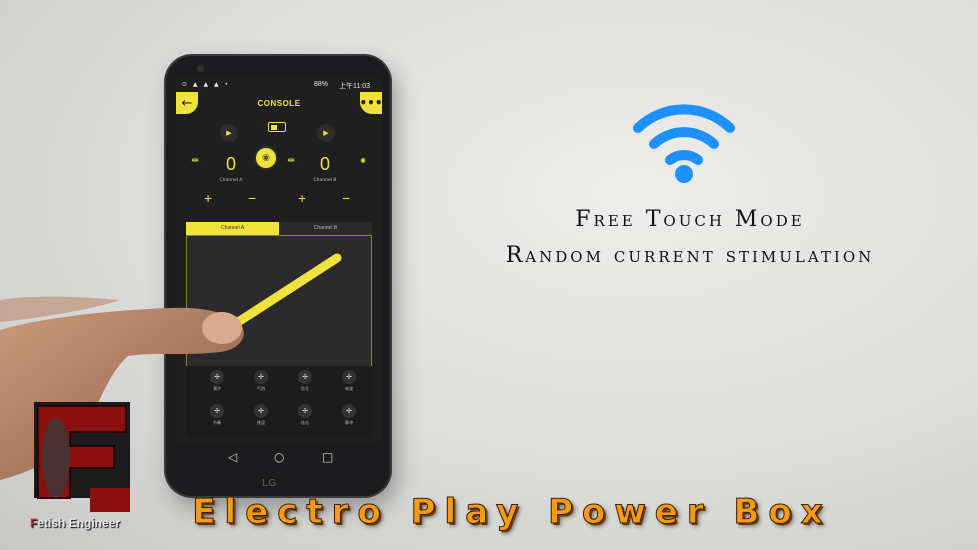 The height and width of the screenshot is (550, 978). What do you see at coordinates (690, 219) in the screenshot?
I see `caption-mode: Free Touch Mode` at bounding box center [690, 219].